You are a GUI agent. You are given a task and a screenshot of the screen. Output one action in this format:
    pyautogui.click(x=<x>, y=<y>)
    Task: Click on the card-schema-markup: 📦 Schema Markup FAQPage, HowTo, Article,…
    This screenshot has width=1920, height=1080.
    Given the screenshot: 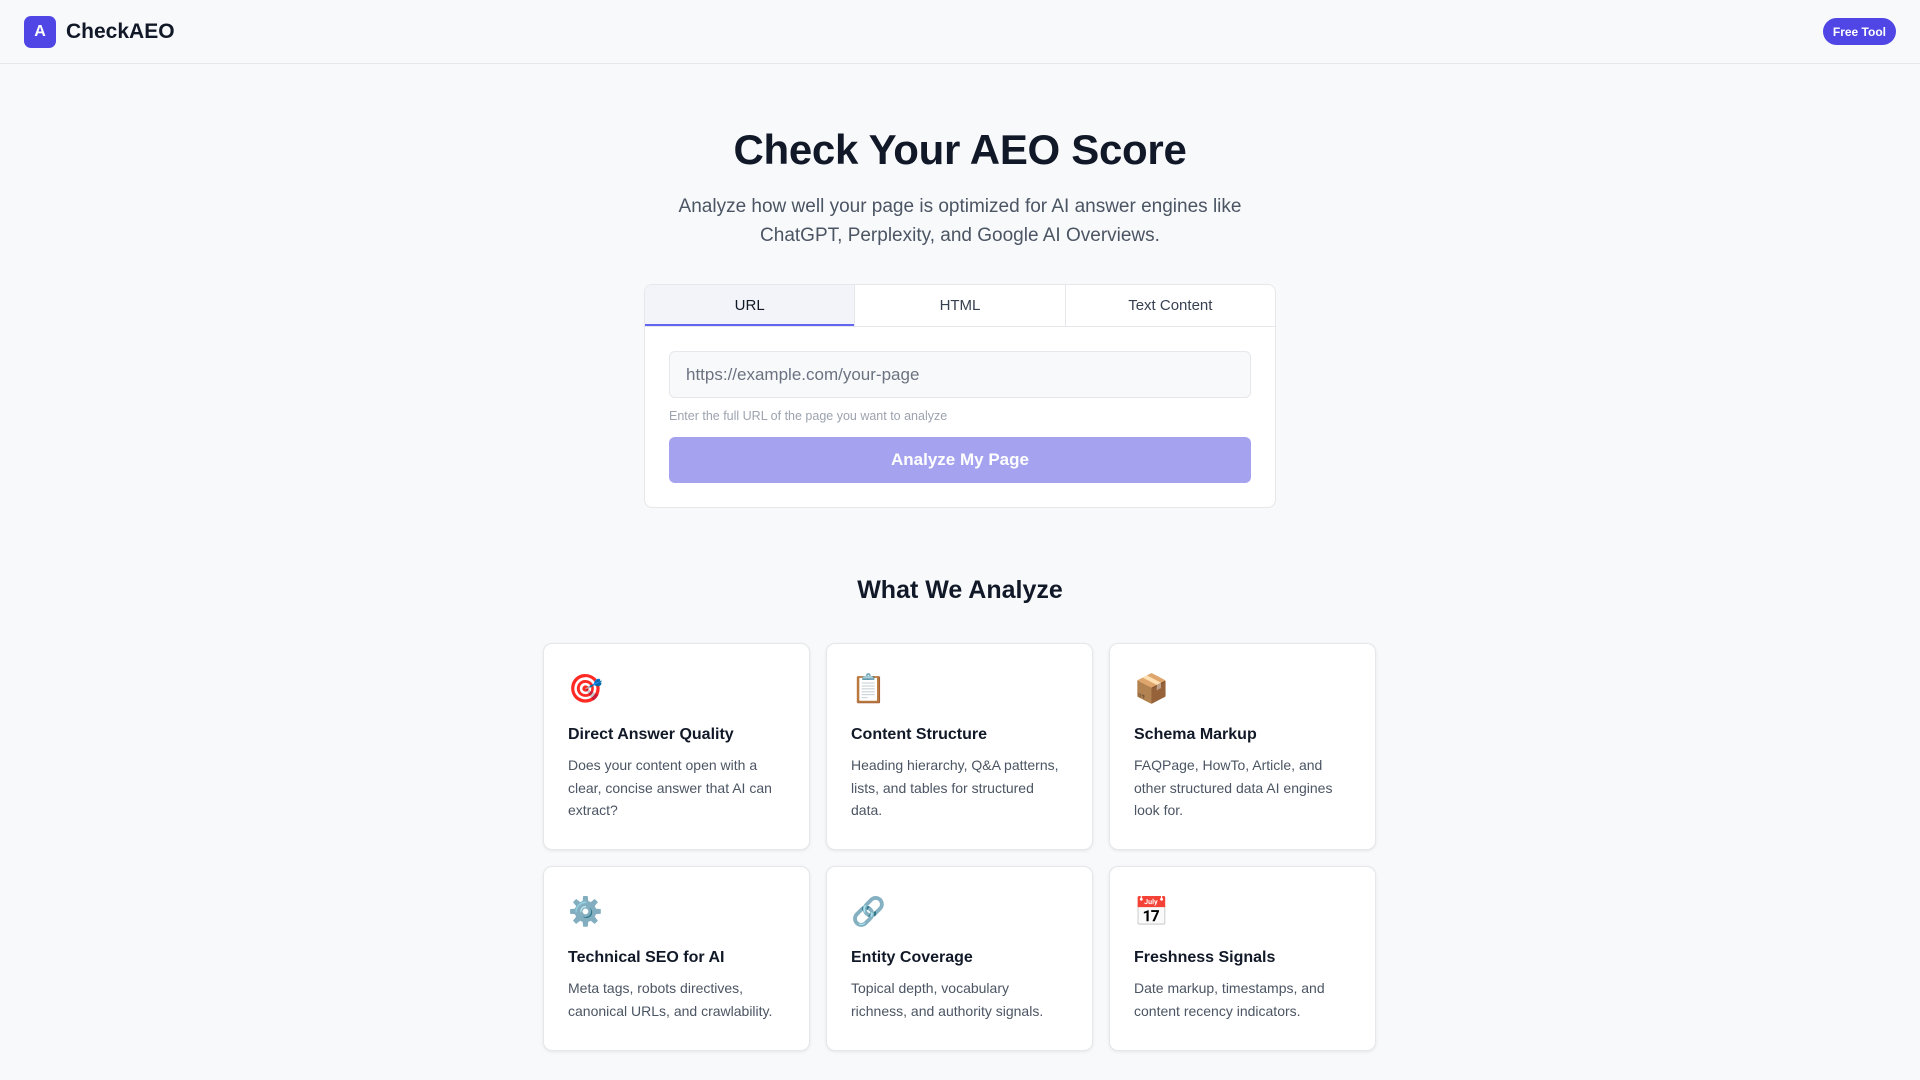 What is the action you would take?
    pyautogui.click(x=1242, y=746)
    